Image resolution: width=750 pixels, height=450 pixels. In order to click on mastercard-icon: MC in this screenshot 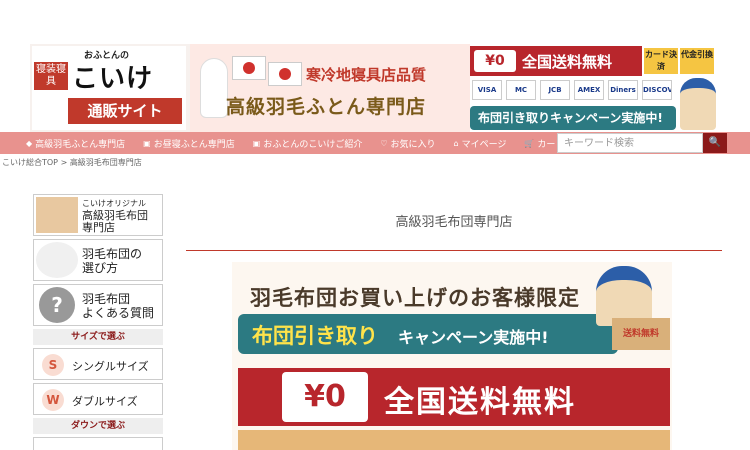, I will do `click(521, 90)`.